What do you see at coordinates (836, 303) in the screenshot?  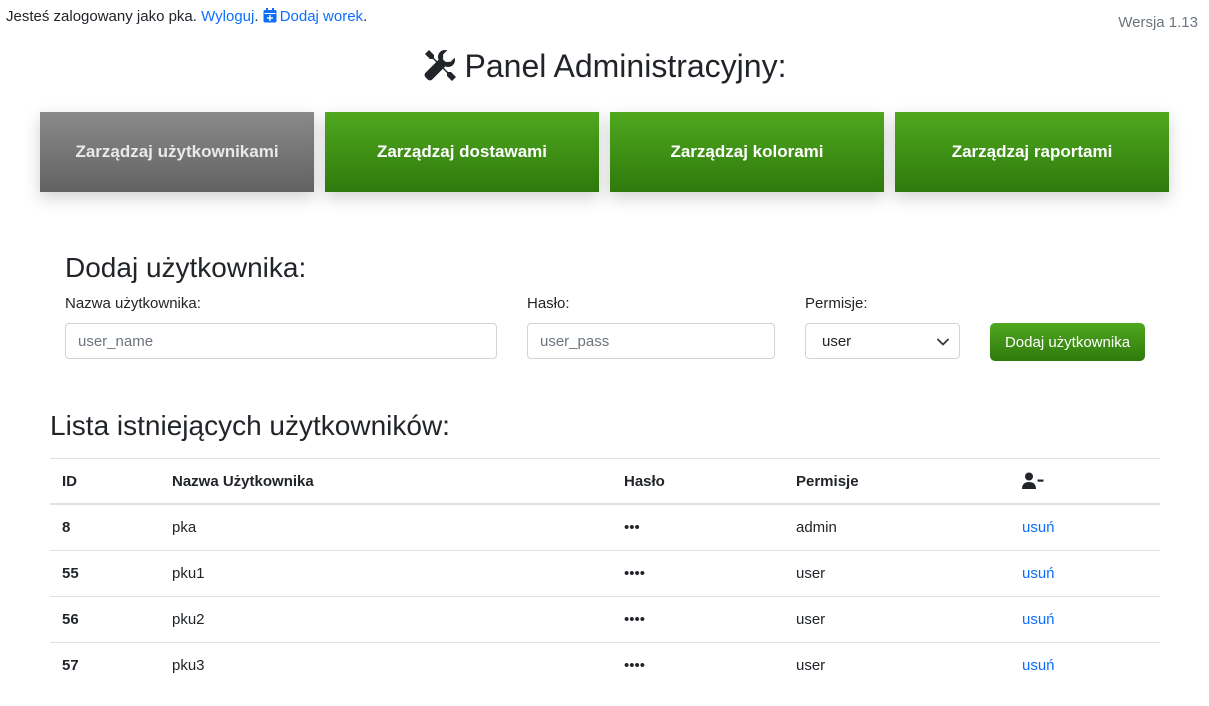 I see `permissions-label: Permisje:` at bounding box center [836, 303].